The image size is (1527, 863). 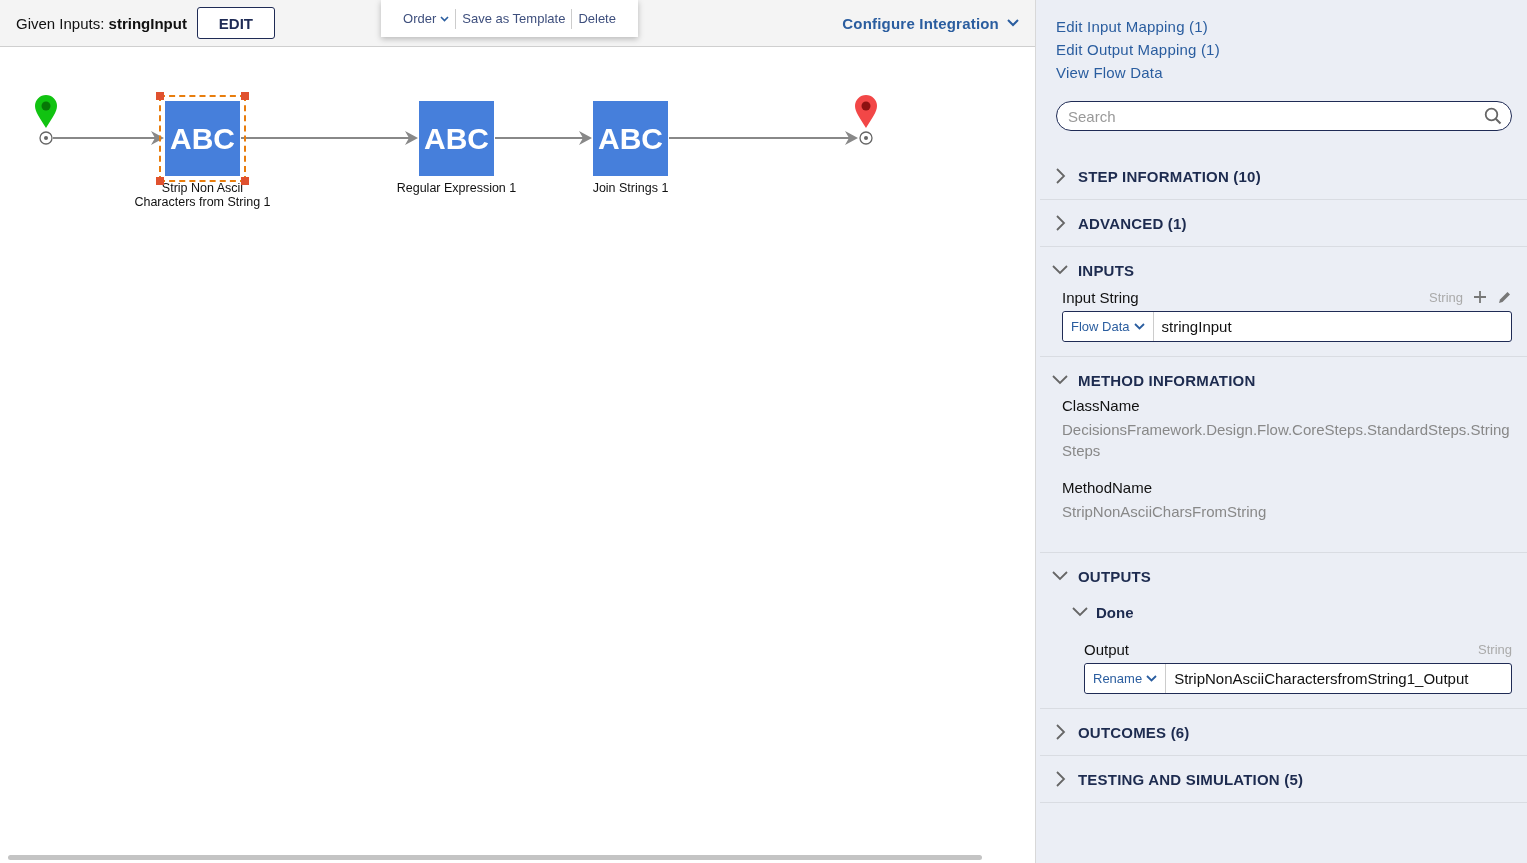 What do you see at coordinates (1291, 26) in the screenshot?
I see `panel-link: Edit Input Mapping (1)` at bounding box center [1291, 26].